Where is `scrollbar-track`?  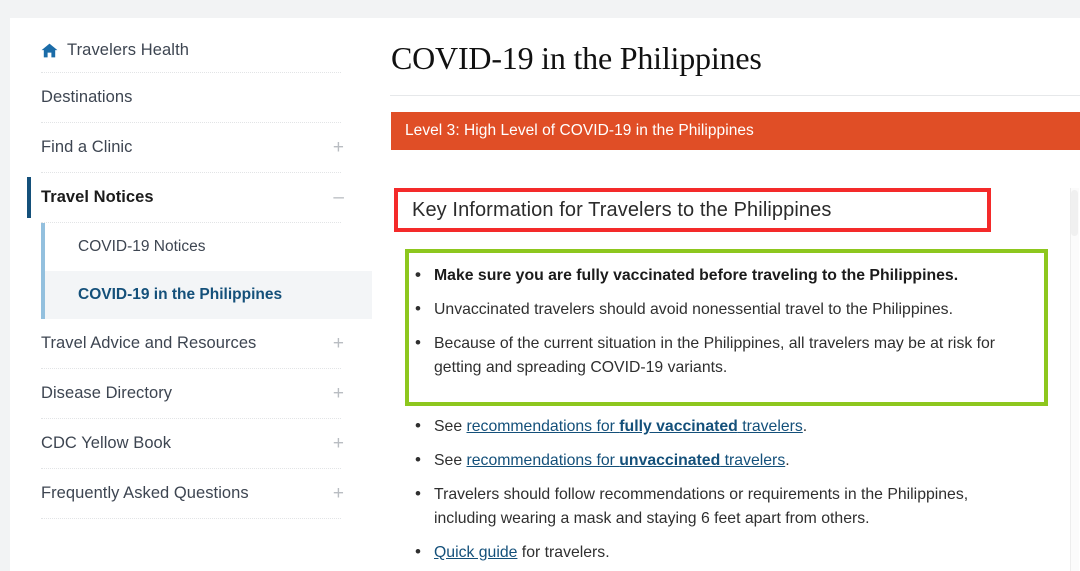 scrollbar-track is located at coordinates (1074, 379).